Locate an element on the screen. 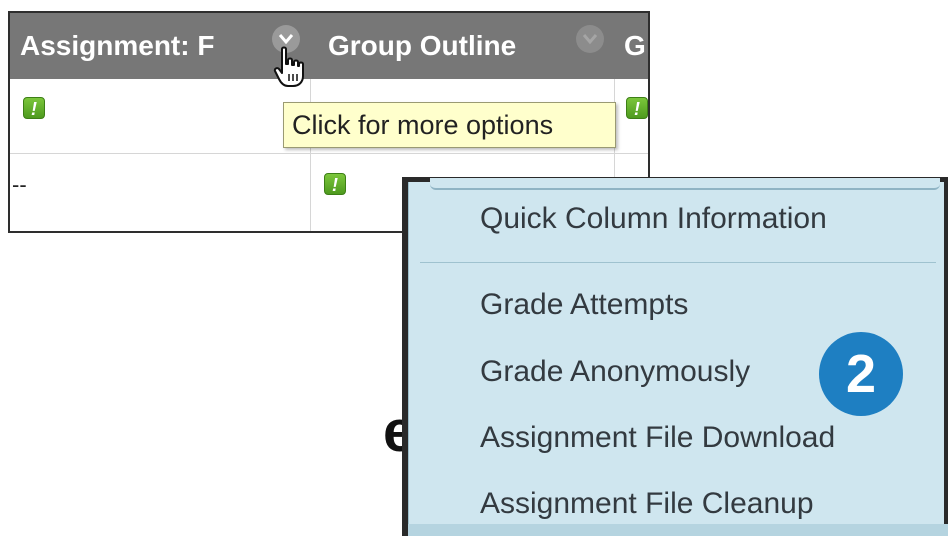  menu-item-quick-column-information: Quick Column Information is located at coordinates (653, 219).